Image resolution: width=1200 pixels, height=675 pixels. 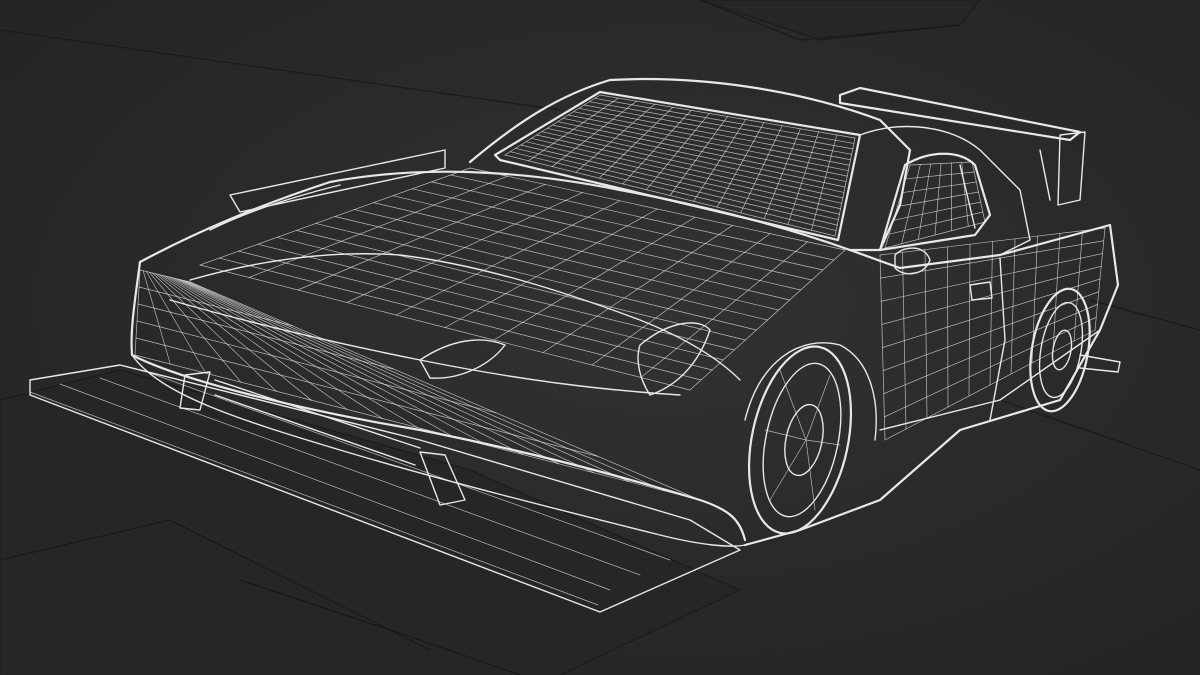 I want to click on rear-wing, so click(x=962, y=146).